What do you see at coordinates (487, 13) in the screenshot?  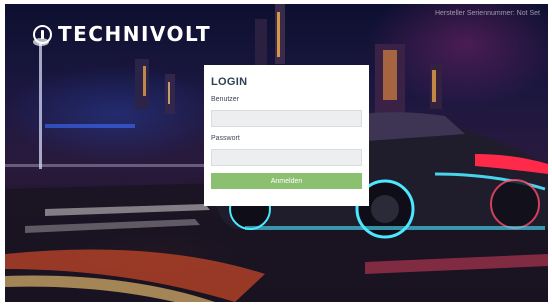 I see `serial-number-text: Hersteller Seriennummer: Not Set` at bounding box center [487, 13].